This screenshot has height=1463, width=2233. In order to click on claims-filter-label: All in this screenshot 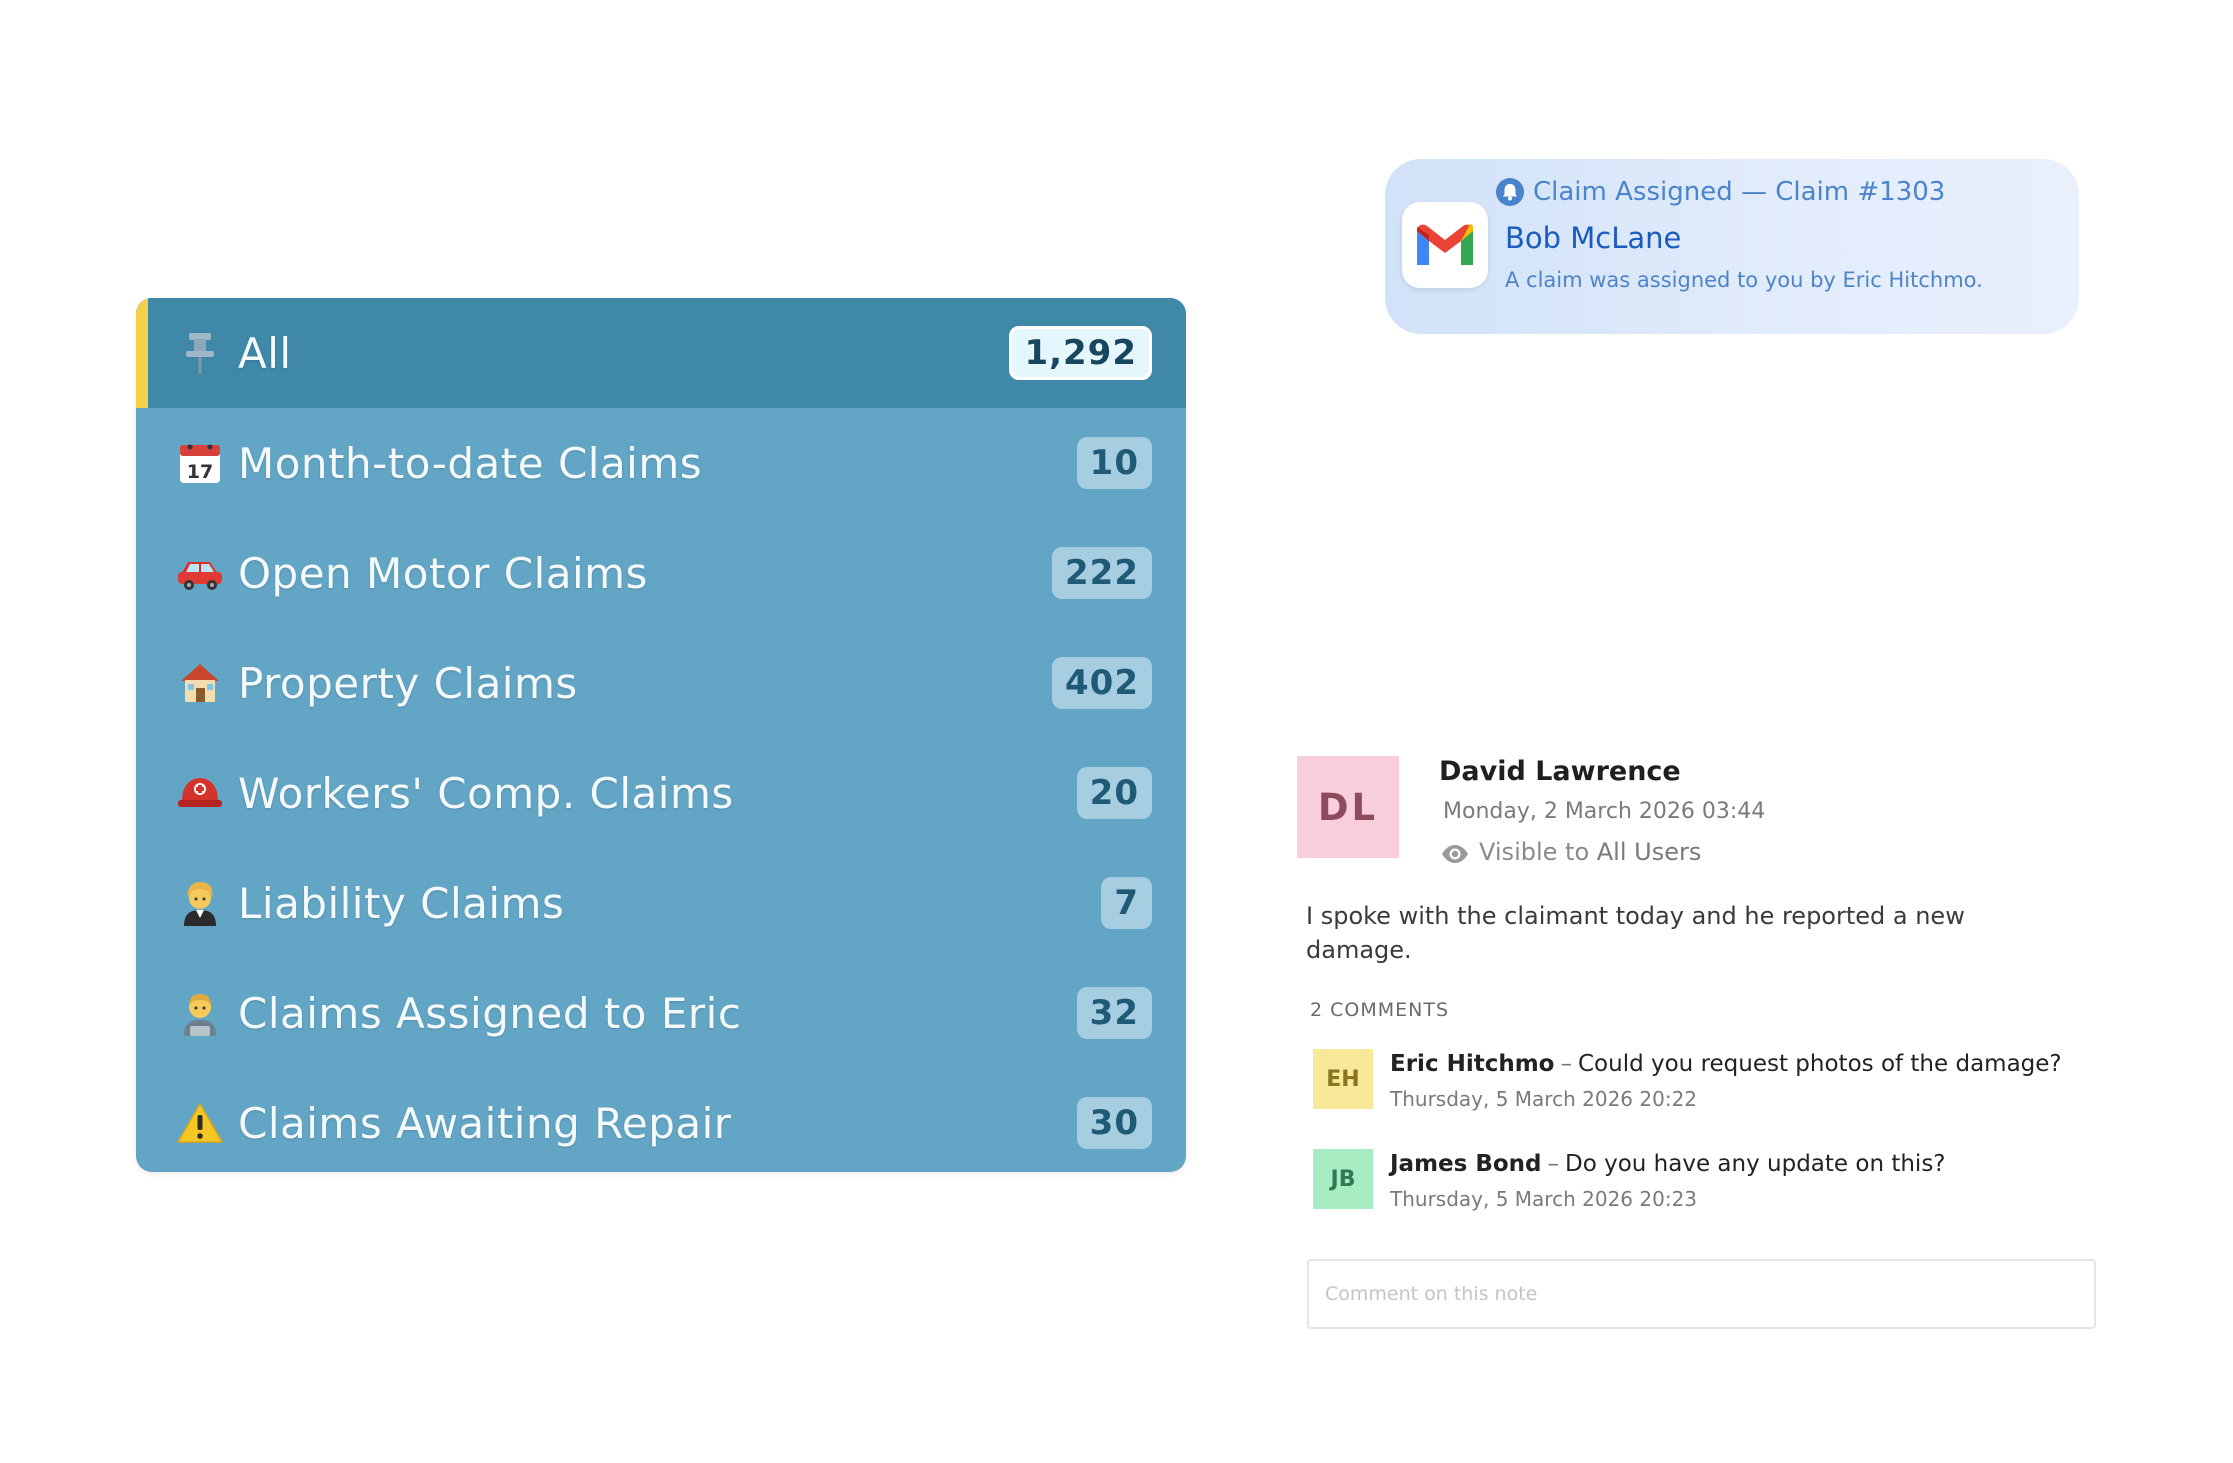, I will do `click(265, 353)`.